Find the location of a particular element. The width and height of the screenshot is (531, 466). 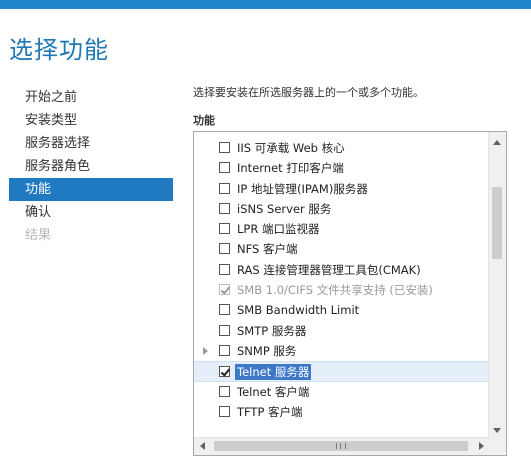

page-title: 选择功能 is located at coordinates (59, 50).